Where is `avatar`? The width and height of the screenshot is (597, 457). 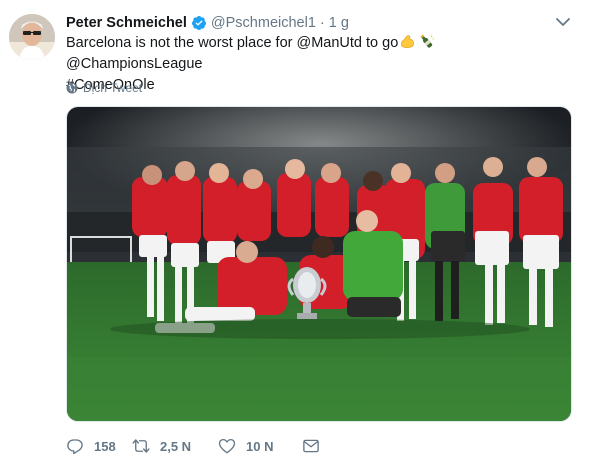 avatar is located at coordinates (32, 37).